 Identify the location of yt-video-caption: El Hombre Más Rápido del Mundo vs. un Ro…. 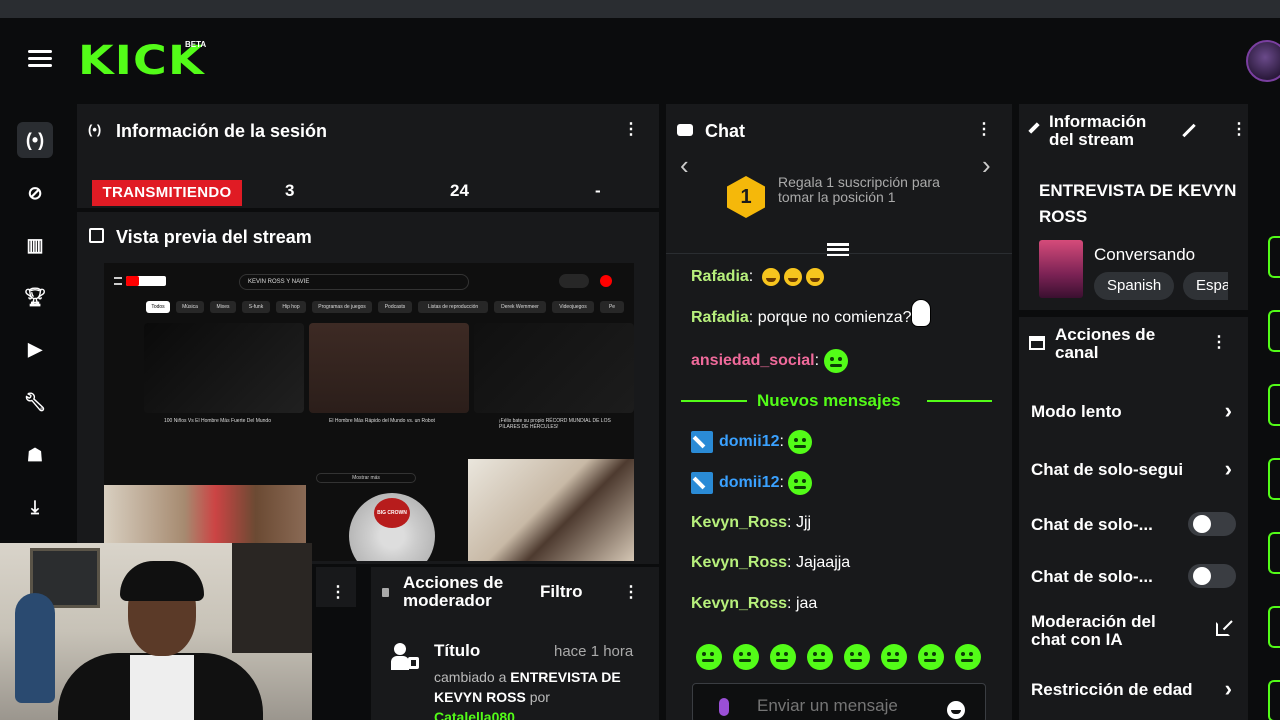
(382, 421).